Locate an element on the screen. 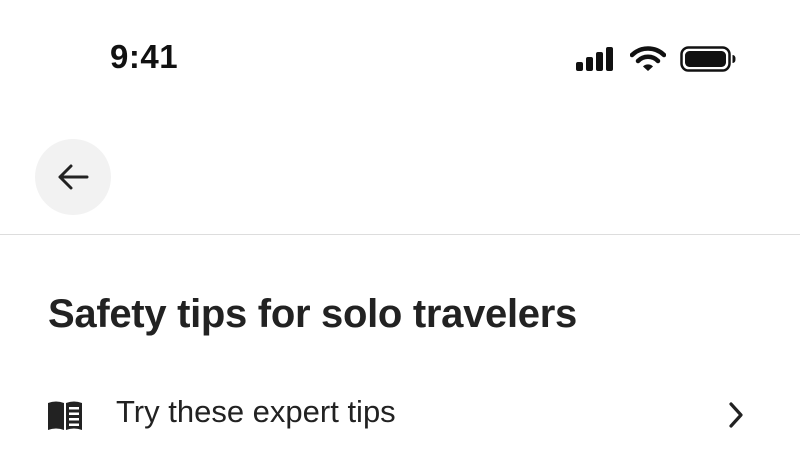 The height and width of the screenshot is (450, 800). battery-icon is located at coordinates (708, 59).